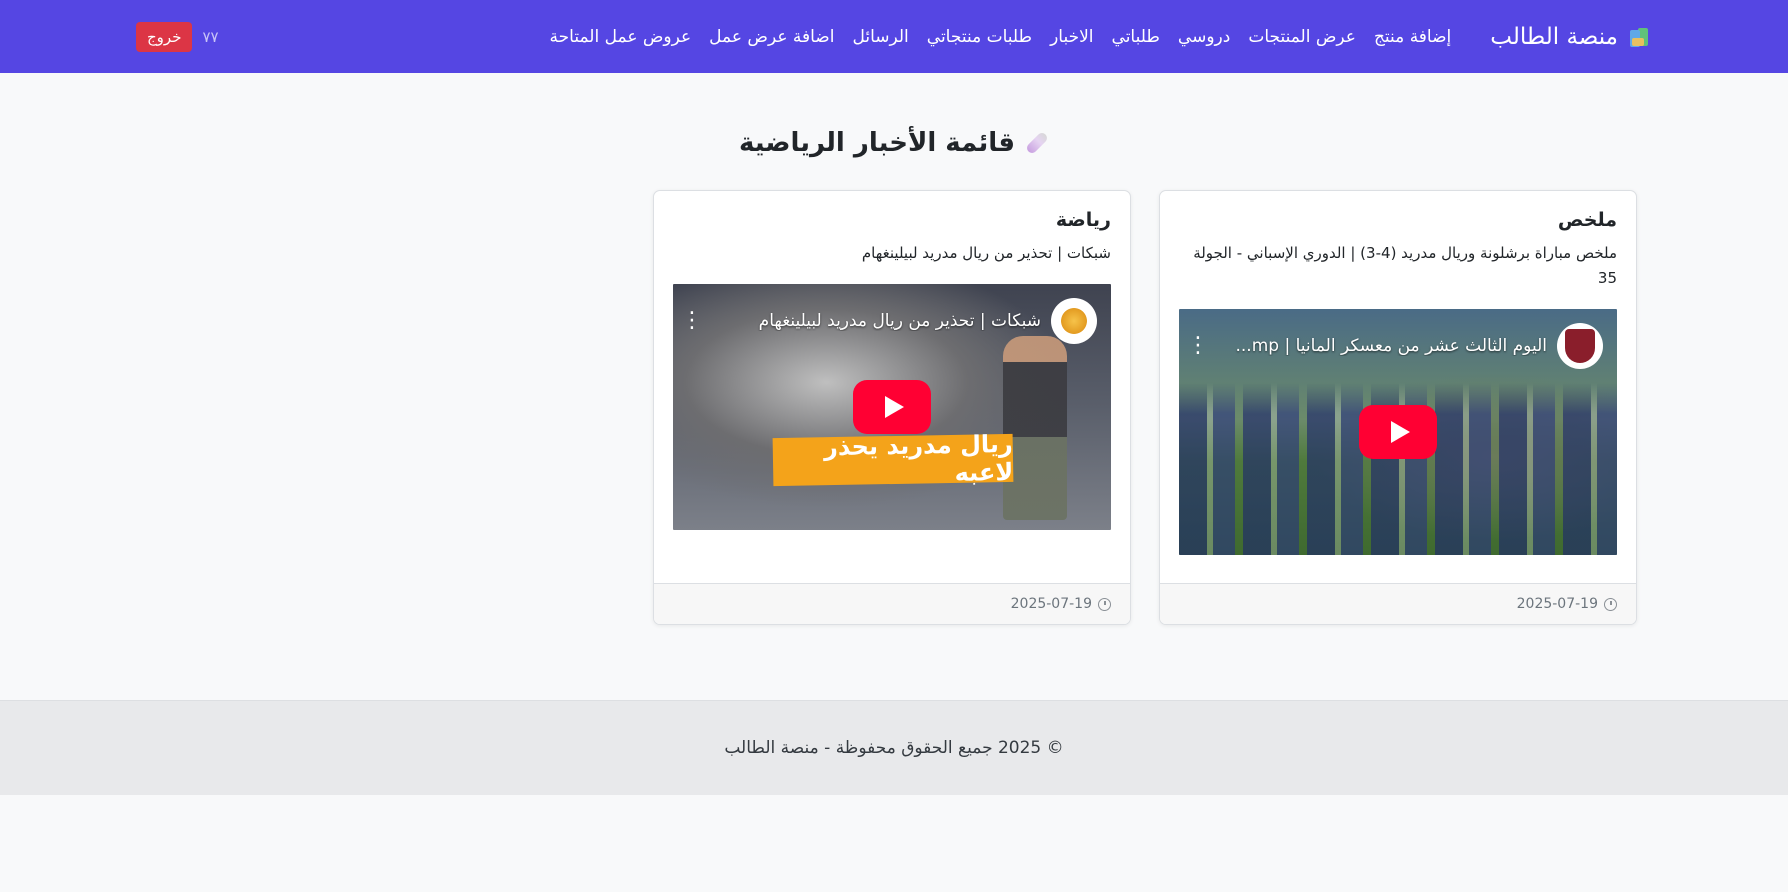 This screenshot has height=892, width=1788. Describe the element at coordinates (877, 321) in the screenshot. I see `video-title: شبكات | تحذير من ريال مدريد لبيلينغهام` at that location.